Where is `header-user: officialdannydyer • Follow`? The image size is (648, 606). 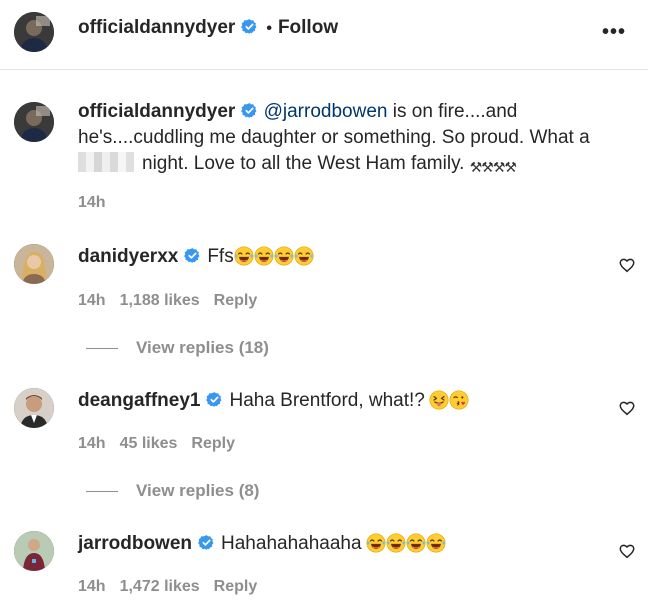 header-user: officialdannydyer • Follow is located at coordinates (208, 28).